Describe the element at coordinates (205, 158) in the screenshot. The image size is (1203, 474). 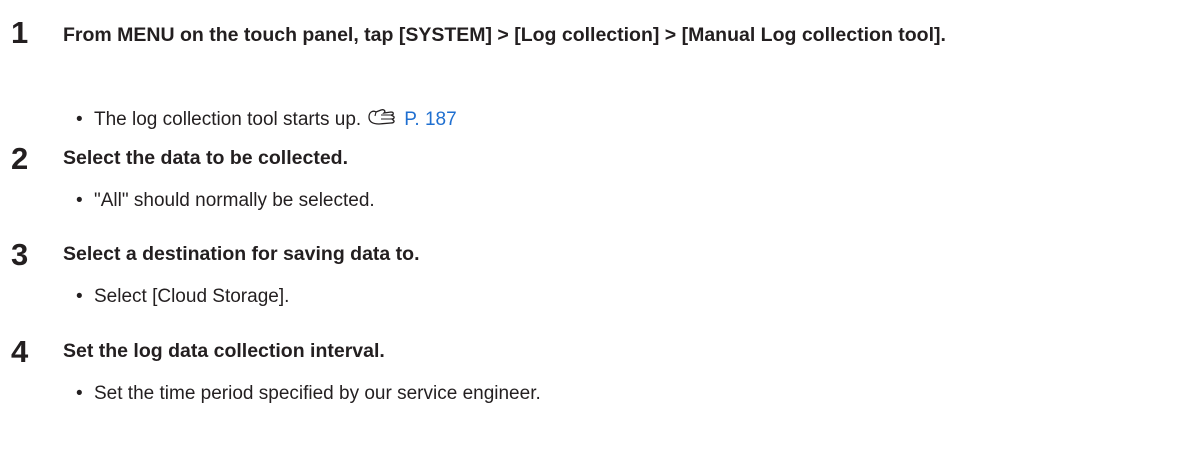
I see `step-title: Select the data to be collected.` at that location.